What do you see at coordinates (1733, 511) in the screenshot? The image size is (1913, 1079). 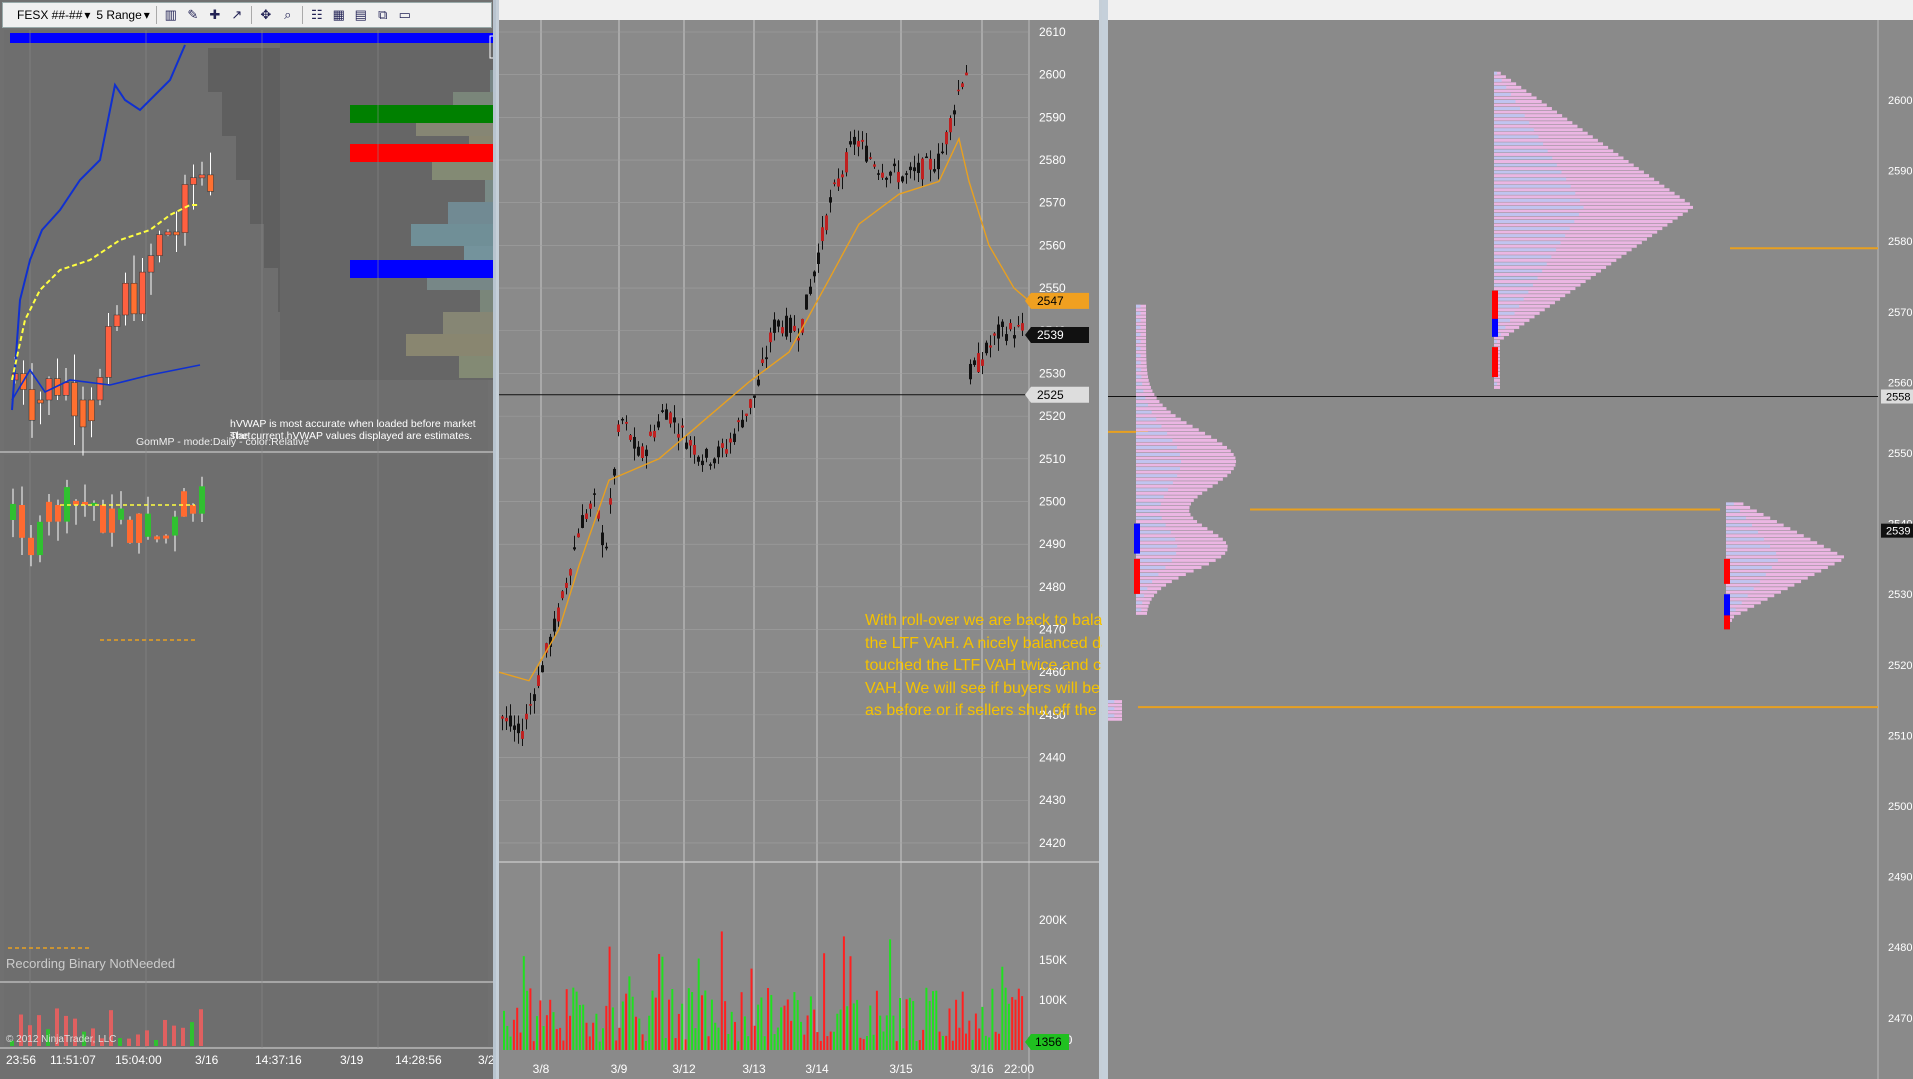 I see `profile-day3-letters` at bounding box center [1733, 511].